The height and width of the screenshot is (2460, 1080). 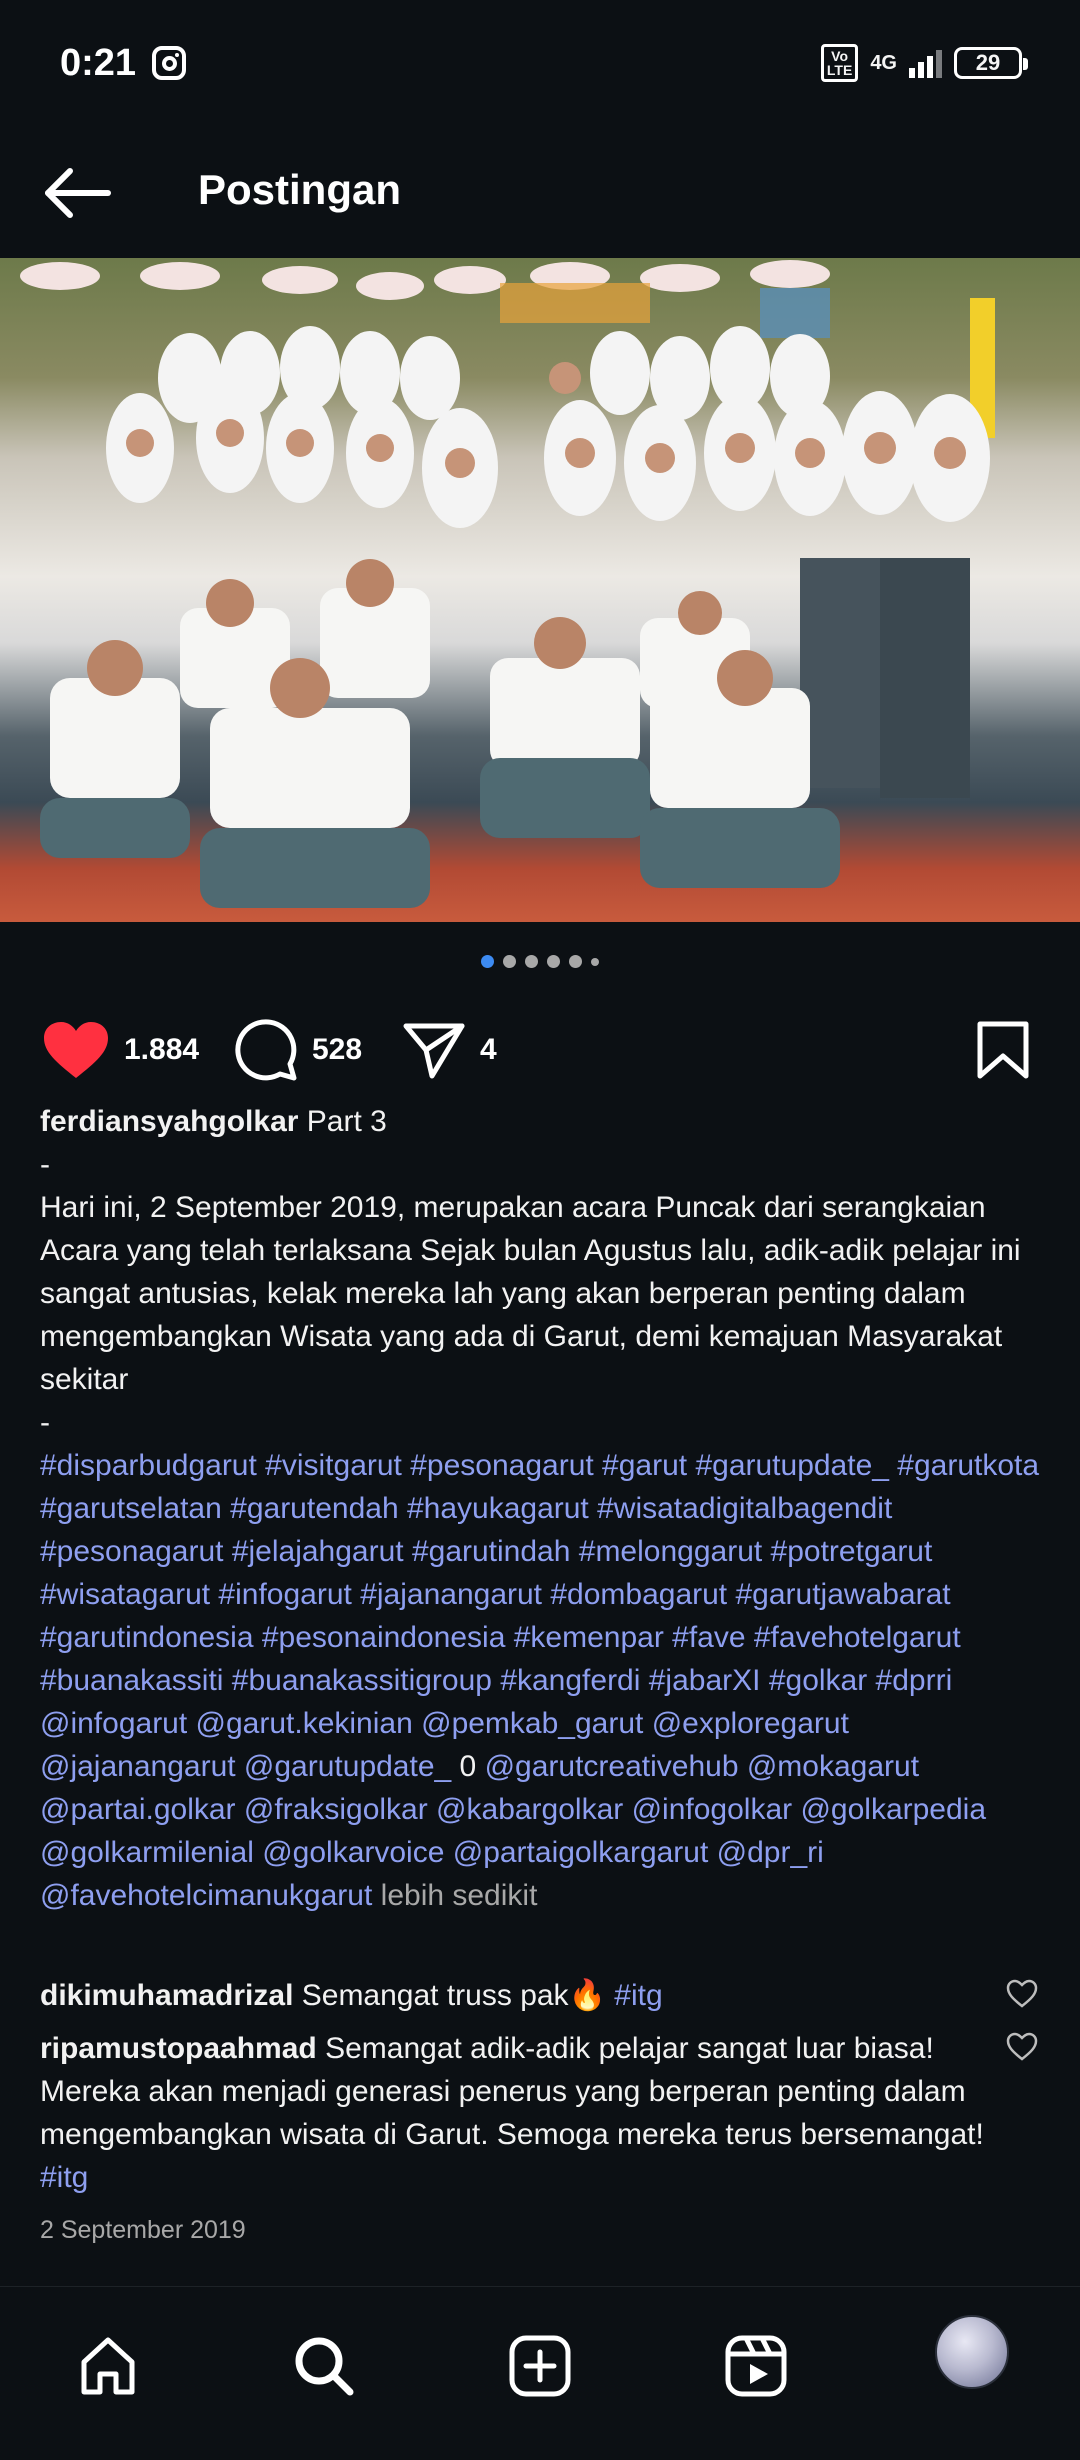 What do you see at coordinates (143, 2230) in the screenshot?
I see `post-date: 2 September 2019` at bounding box center [143, 2230].